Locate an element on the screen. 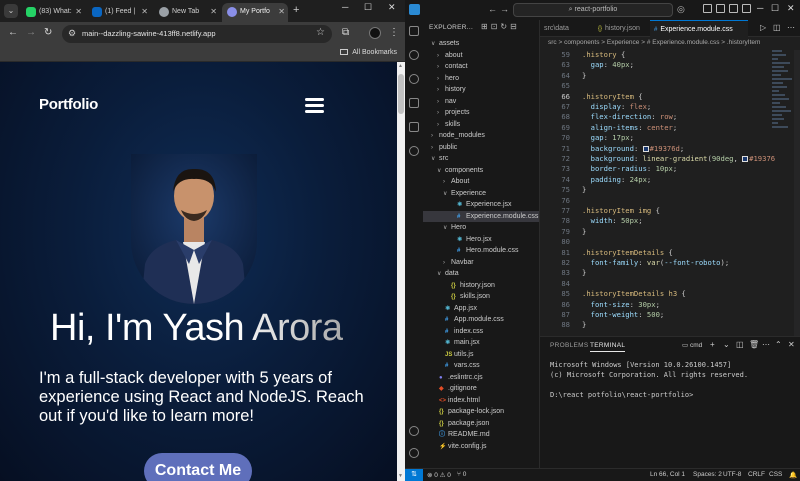  collapse-all-icon: ⊟ is located at coordinates (515, 26).